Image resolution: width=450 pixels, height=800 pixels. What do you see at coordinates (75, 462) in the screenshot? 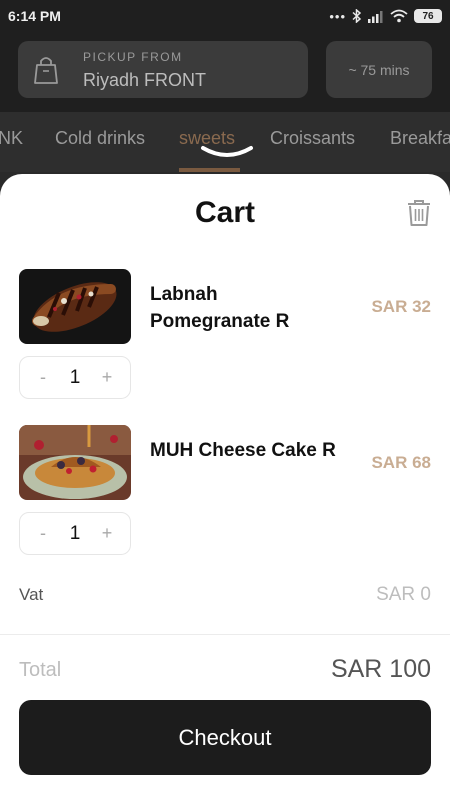
I see `product-image-cheesecake` at bounding box center [75, 462].